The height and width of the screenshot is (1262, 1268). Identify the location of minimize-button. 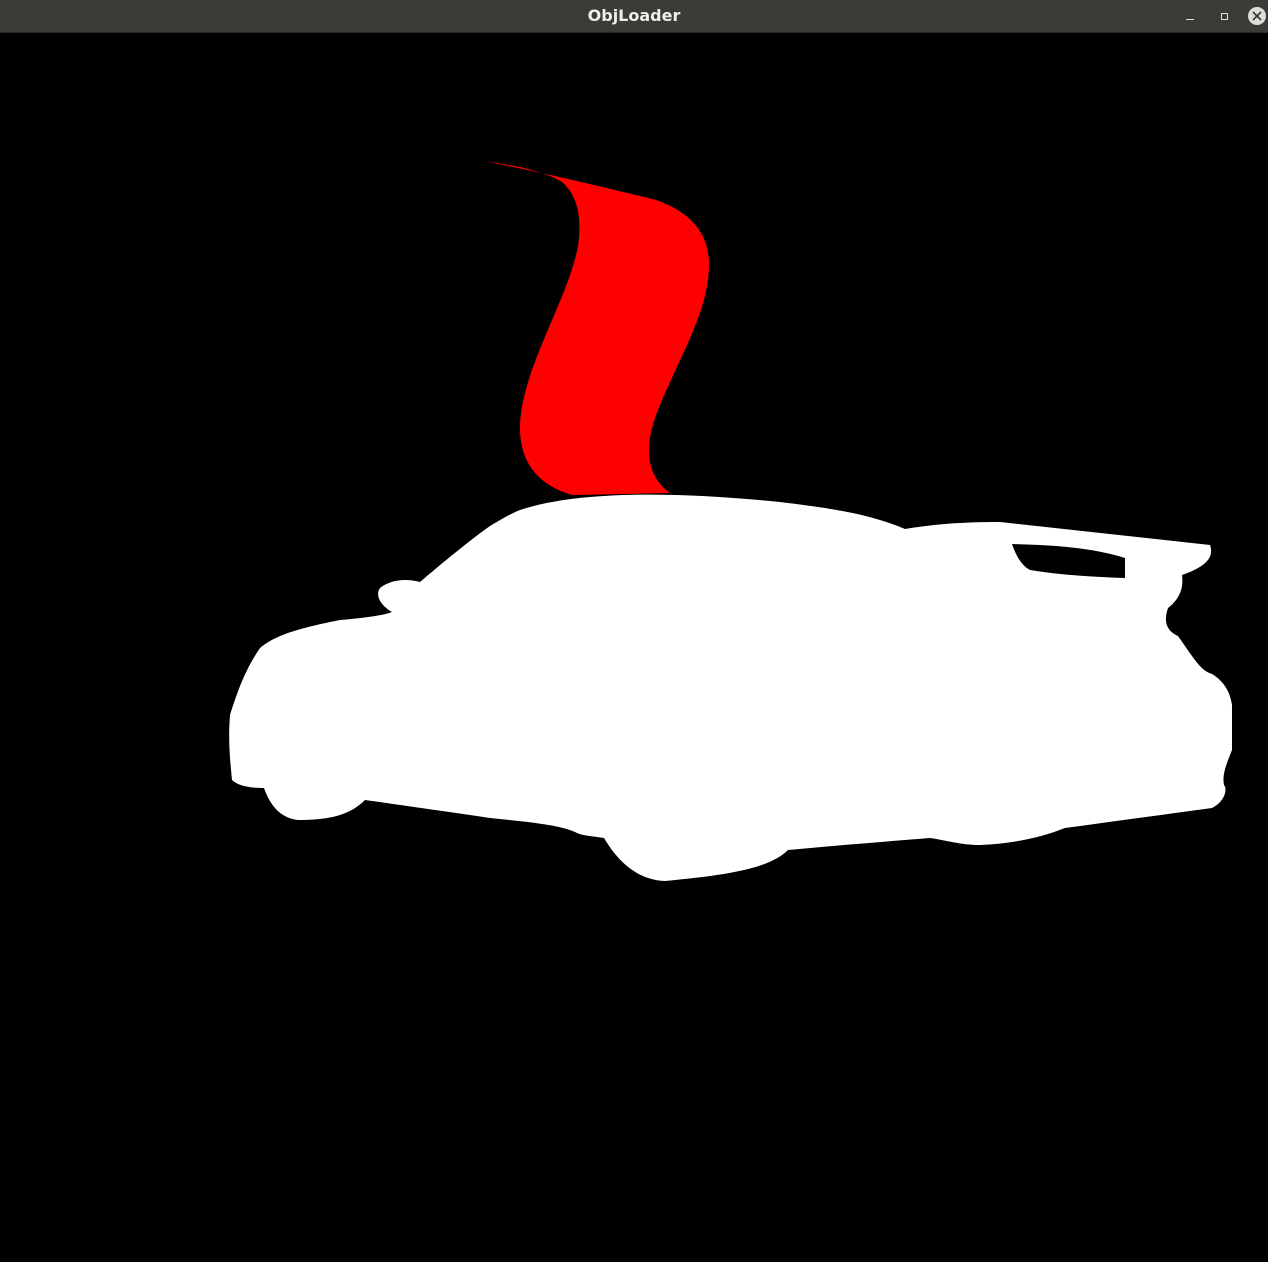
(1190, 16).